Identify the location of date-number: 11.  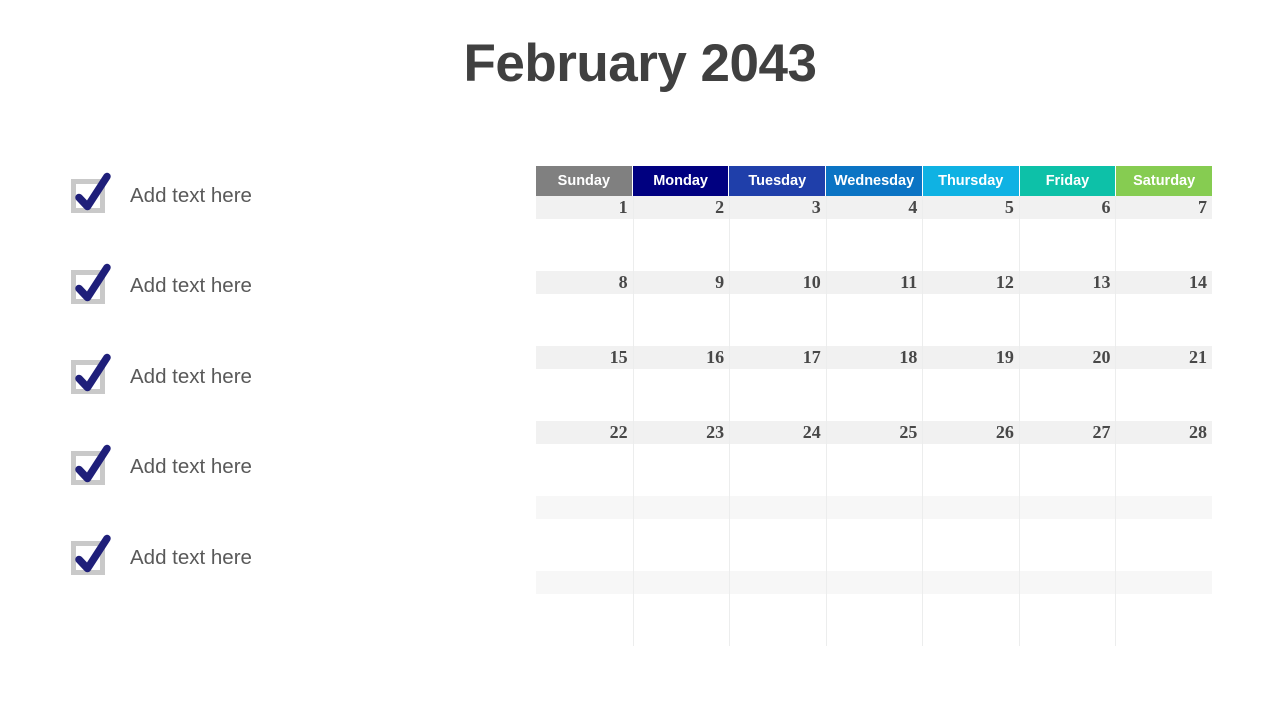
(874, 282).